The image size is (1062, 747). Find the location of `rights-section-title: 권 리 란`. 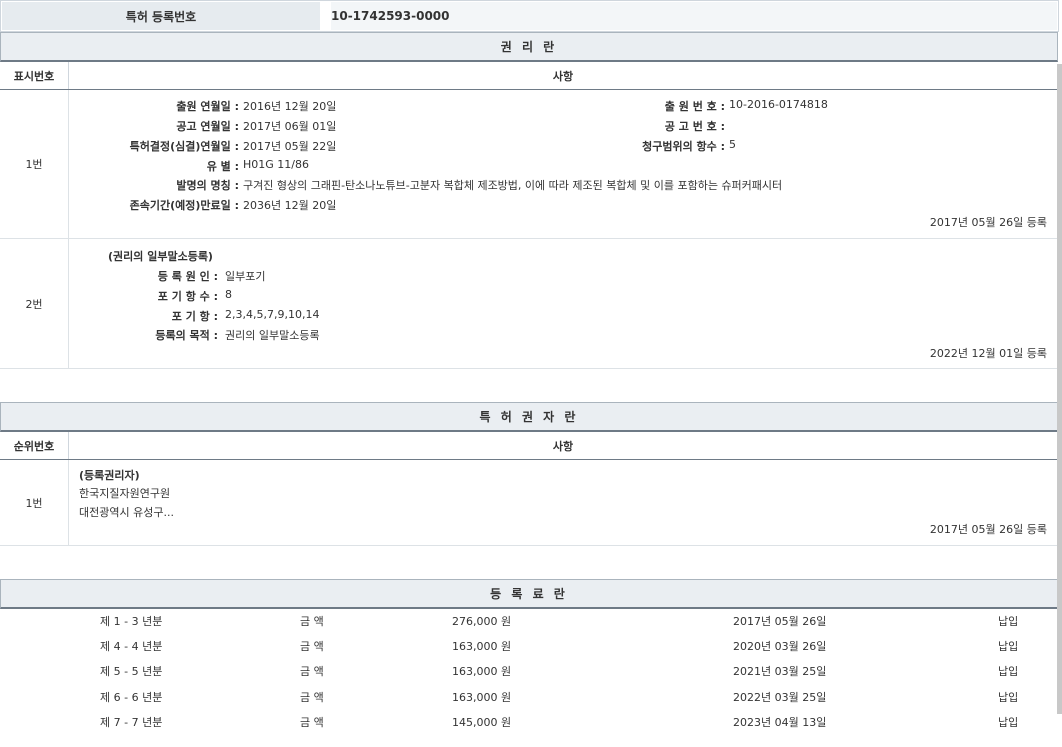

rights-section-title: 권 리 란 is located at coordinates (529, 47).